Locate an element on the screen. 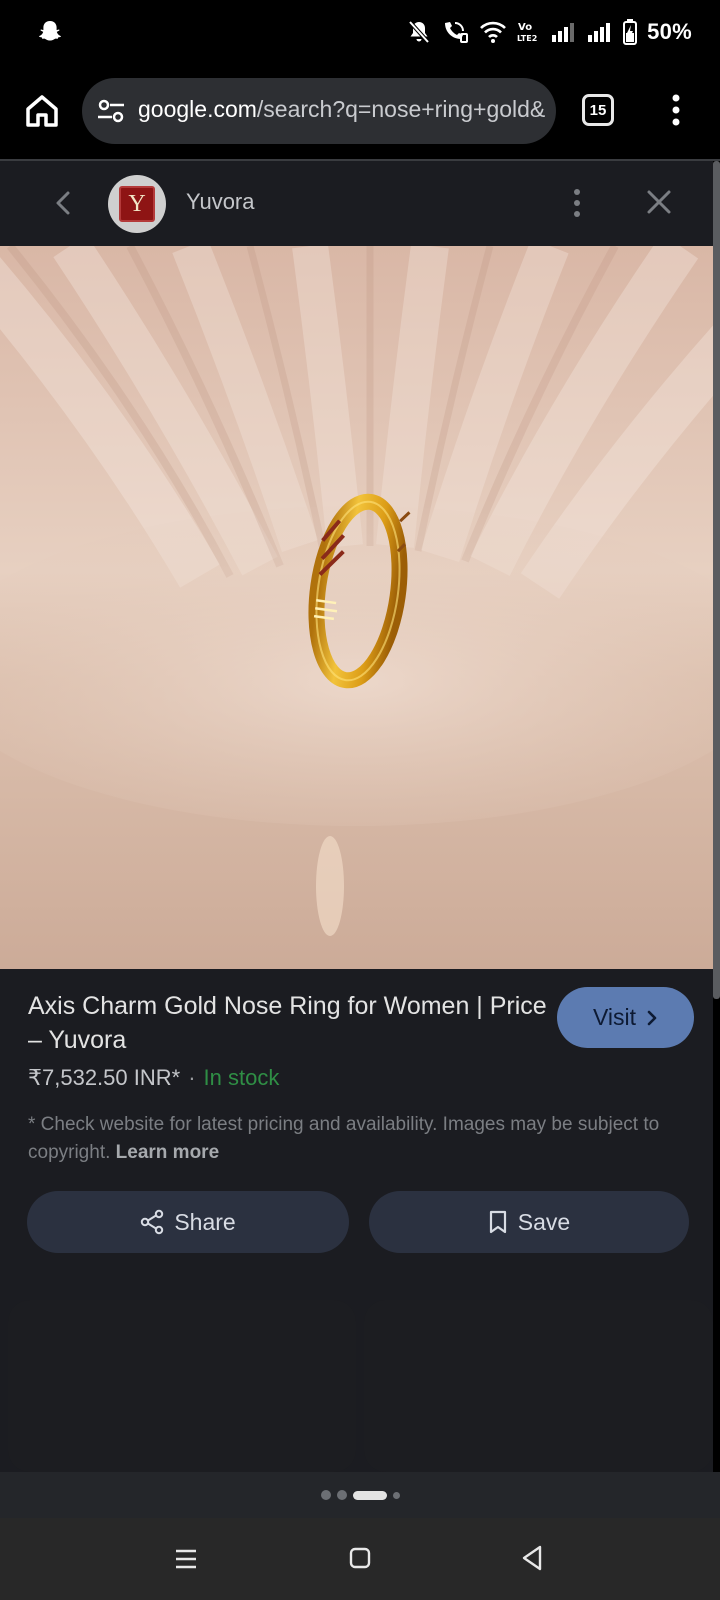 This screenshot has height=1600, width=720. url-text: google.com/search?q=nose+ring+gold& is located at coordinates (341, 109).